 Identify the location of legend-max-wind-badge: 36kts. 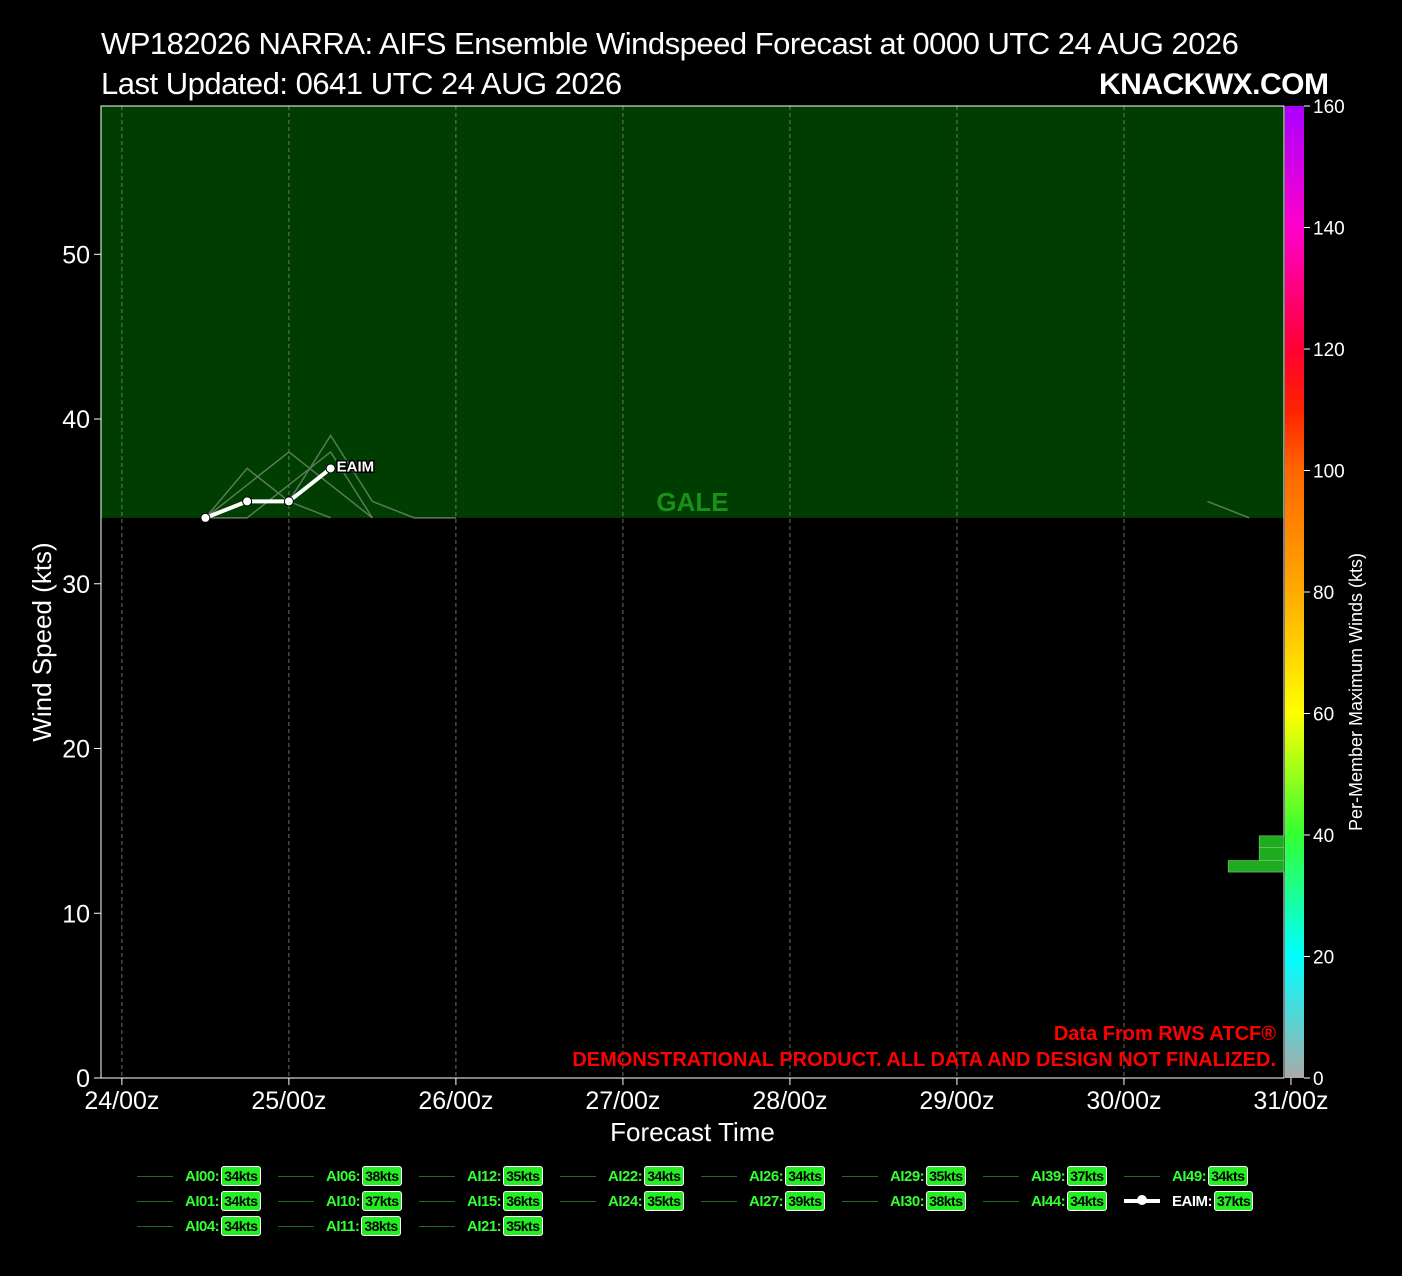
(523, 1201).